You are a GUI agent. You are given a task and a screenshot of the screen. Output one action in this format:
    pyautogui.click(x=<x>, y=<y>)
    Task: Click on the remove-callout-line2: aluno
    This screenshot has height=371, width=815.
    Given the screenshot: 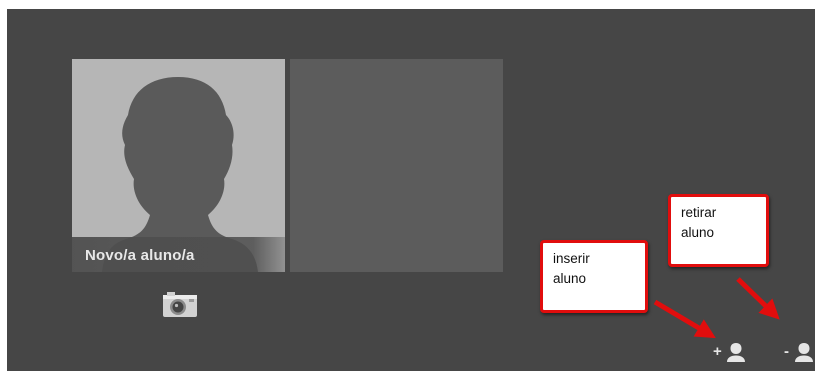 What is the action you would take?
    pyautogui.click(x=698, y=232)
    